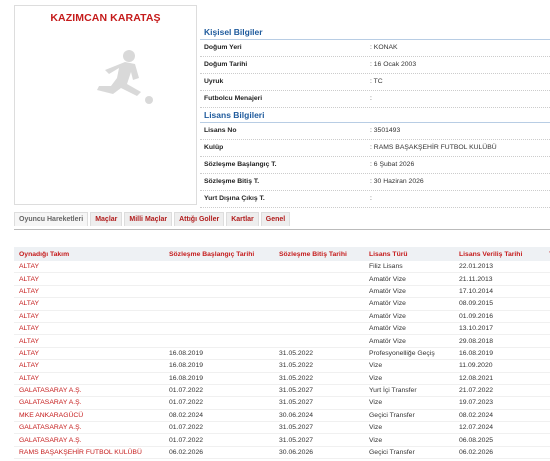 Image resolution: width=550 pixels, height=461 pixels. What do you see at coordinates (397, 182) in the screenshot?
I see `info-value: 30 Haziran 2026` at bounding box center [397, 182].